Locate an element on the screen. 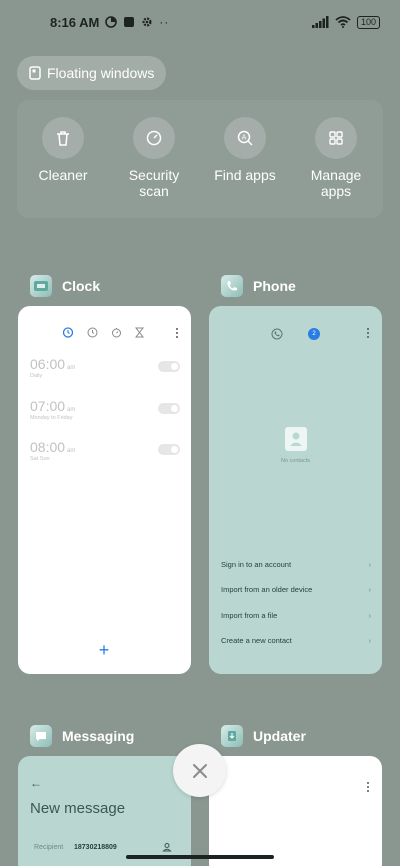 The height and width of the screenshot is (866, 400). clock-more-icon is located at coordinates (177, 333).